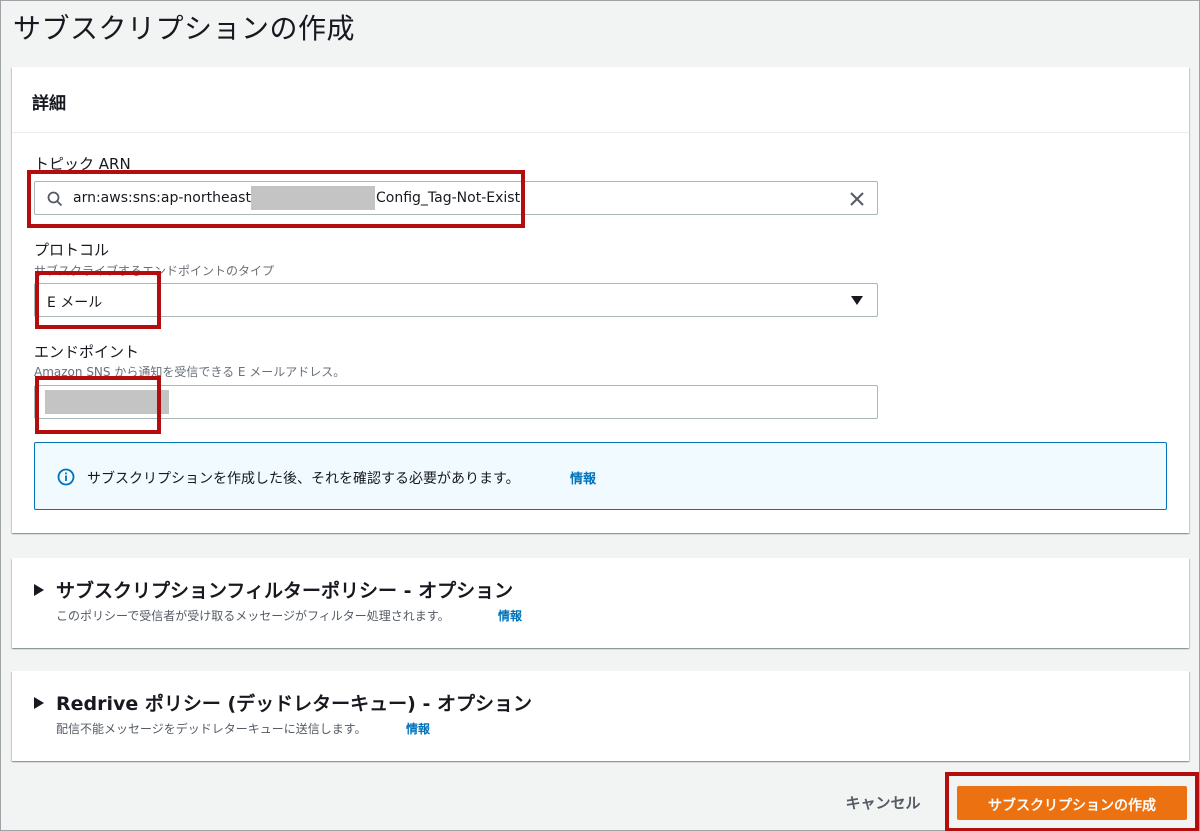 This screenshot has width=1200, height=831. What do you see at coordinates (66, 477) in the screenshot?
I see `info-icon` at bounding box center [66, 477].